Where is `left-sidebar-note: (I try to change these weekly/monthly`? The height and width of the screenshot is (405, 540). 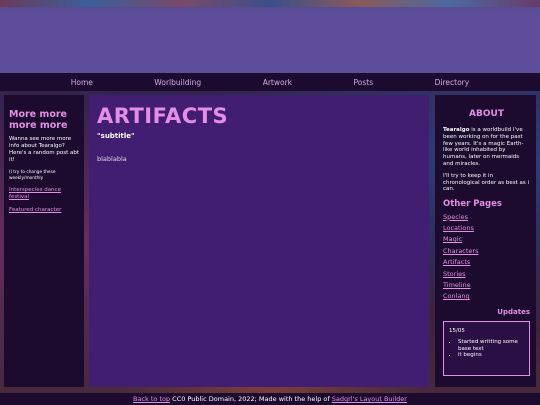 left-sidebar-note: (I try to change these weekly/monthly is located at coordinates (32, 175).